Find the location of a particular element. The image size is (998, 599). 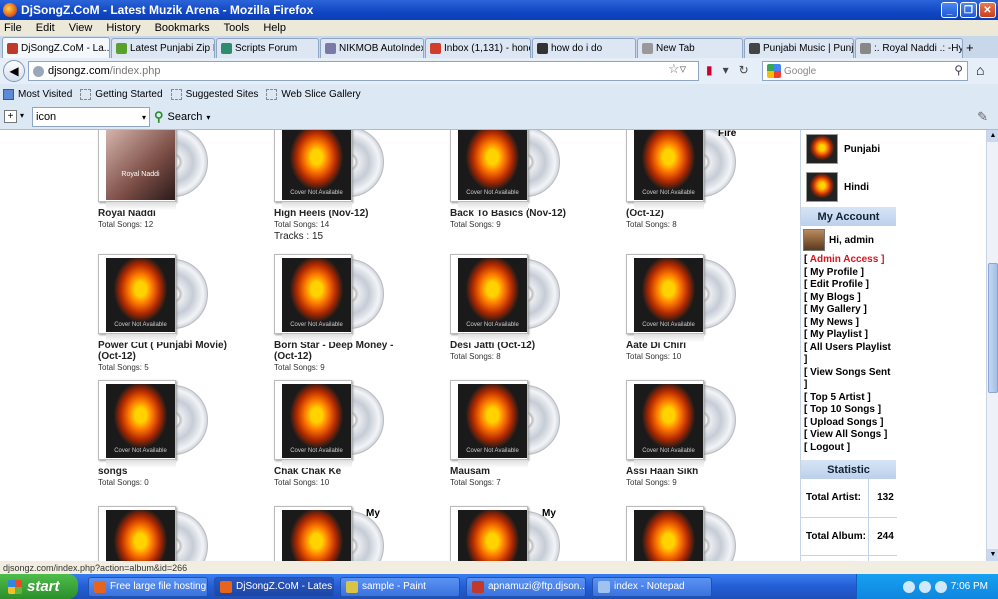

tab-3: Scripts Forum is located at coordinates (267, 48).